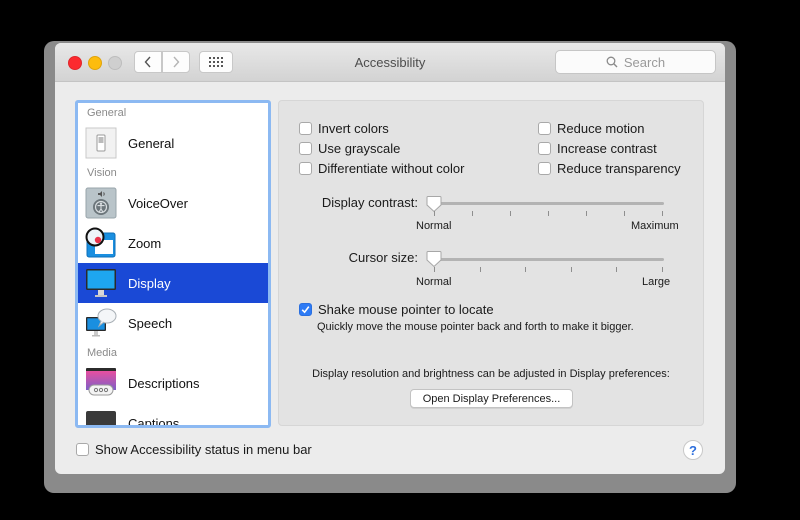 The height and width of the screenshot is (520, 800). Describe the element at coordinates (607, 148) in the screenshot. I see `checkbox-label: Increase contrast` at that location.